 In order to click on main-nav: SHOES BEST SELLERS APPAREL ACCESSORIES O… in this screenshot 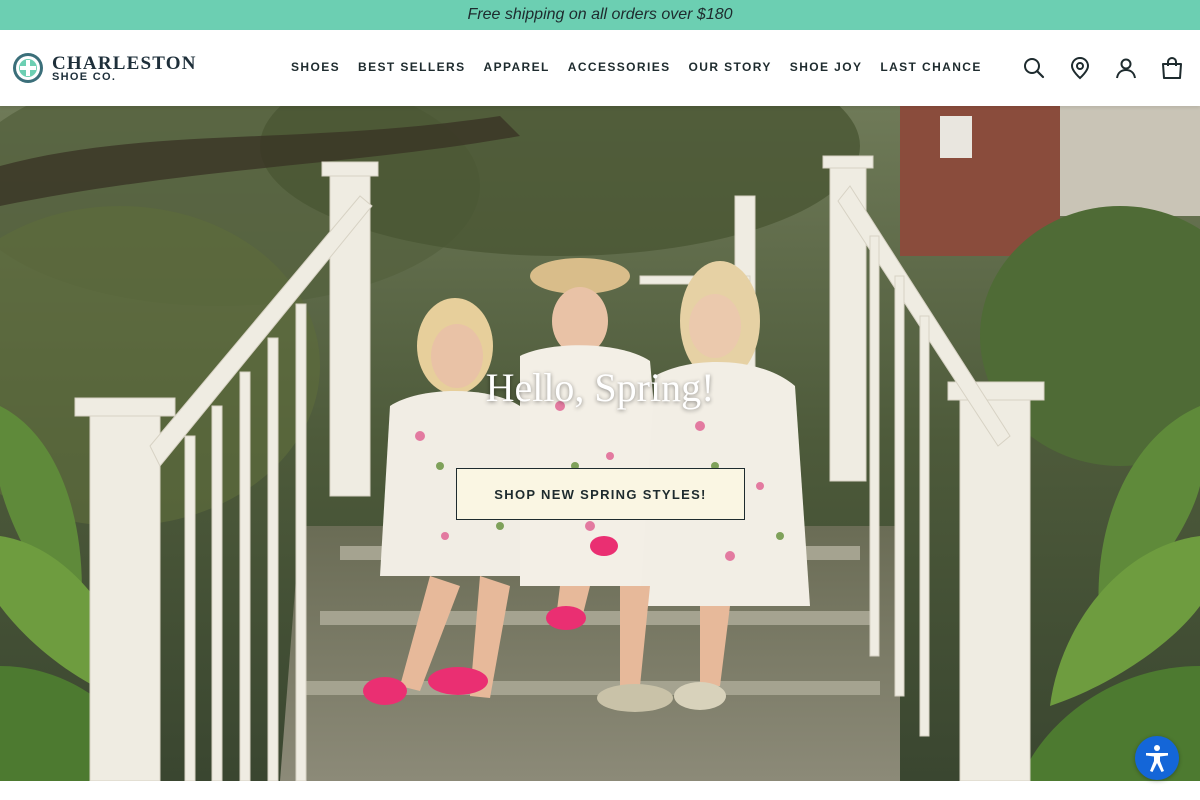, I will do `click(645, 67)`.